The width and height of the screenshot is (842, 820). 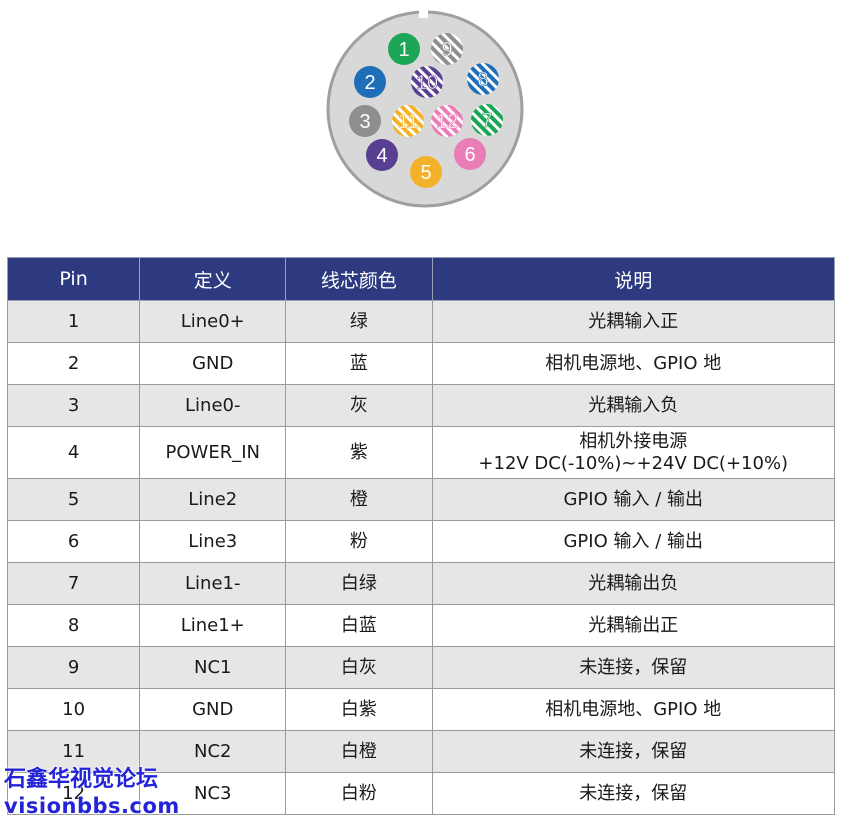 What do you see at coordinates (213, 667) in the screenshot?
I see `cell-definition: NC1` at bounding box center [213, 667].